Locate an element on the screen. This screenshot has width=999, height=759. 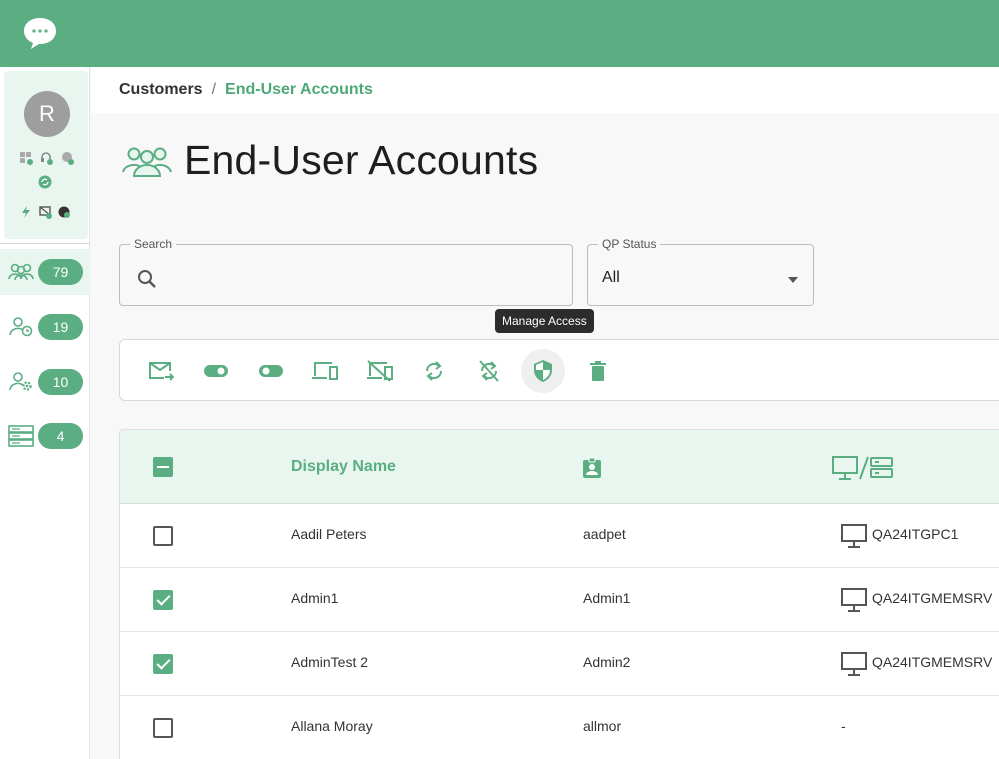
pending-users-count-badge: 19 is located at coordinates (60, 327).